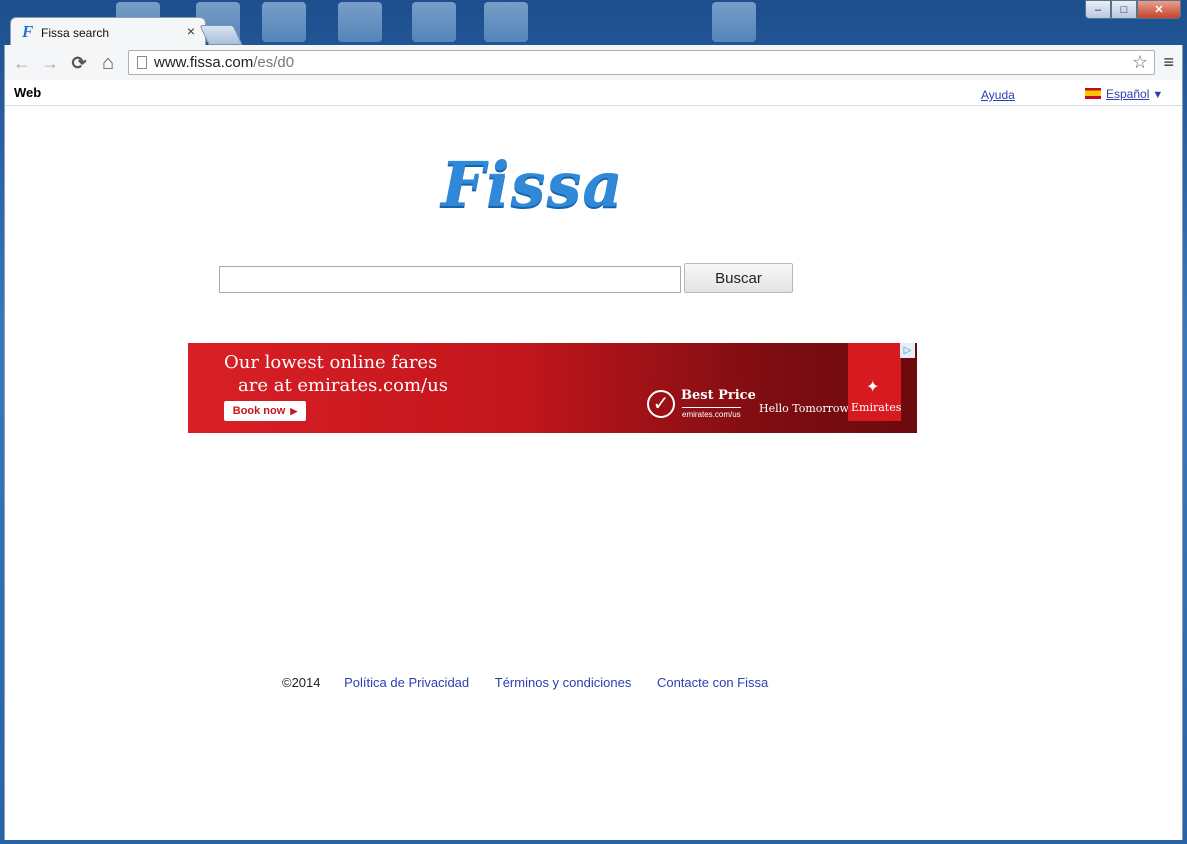 This screenshot has width=1187, height=844. I want to click on address-bar: www.fissa.com/es/d0 ☆, so click(641, 62).